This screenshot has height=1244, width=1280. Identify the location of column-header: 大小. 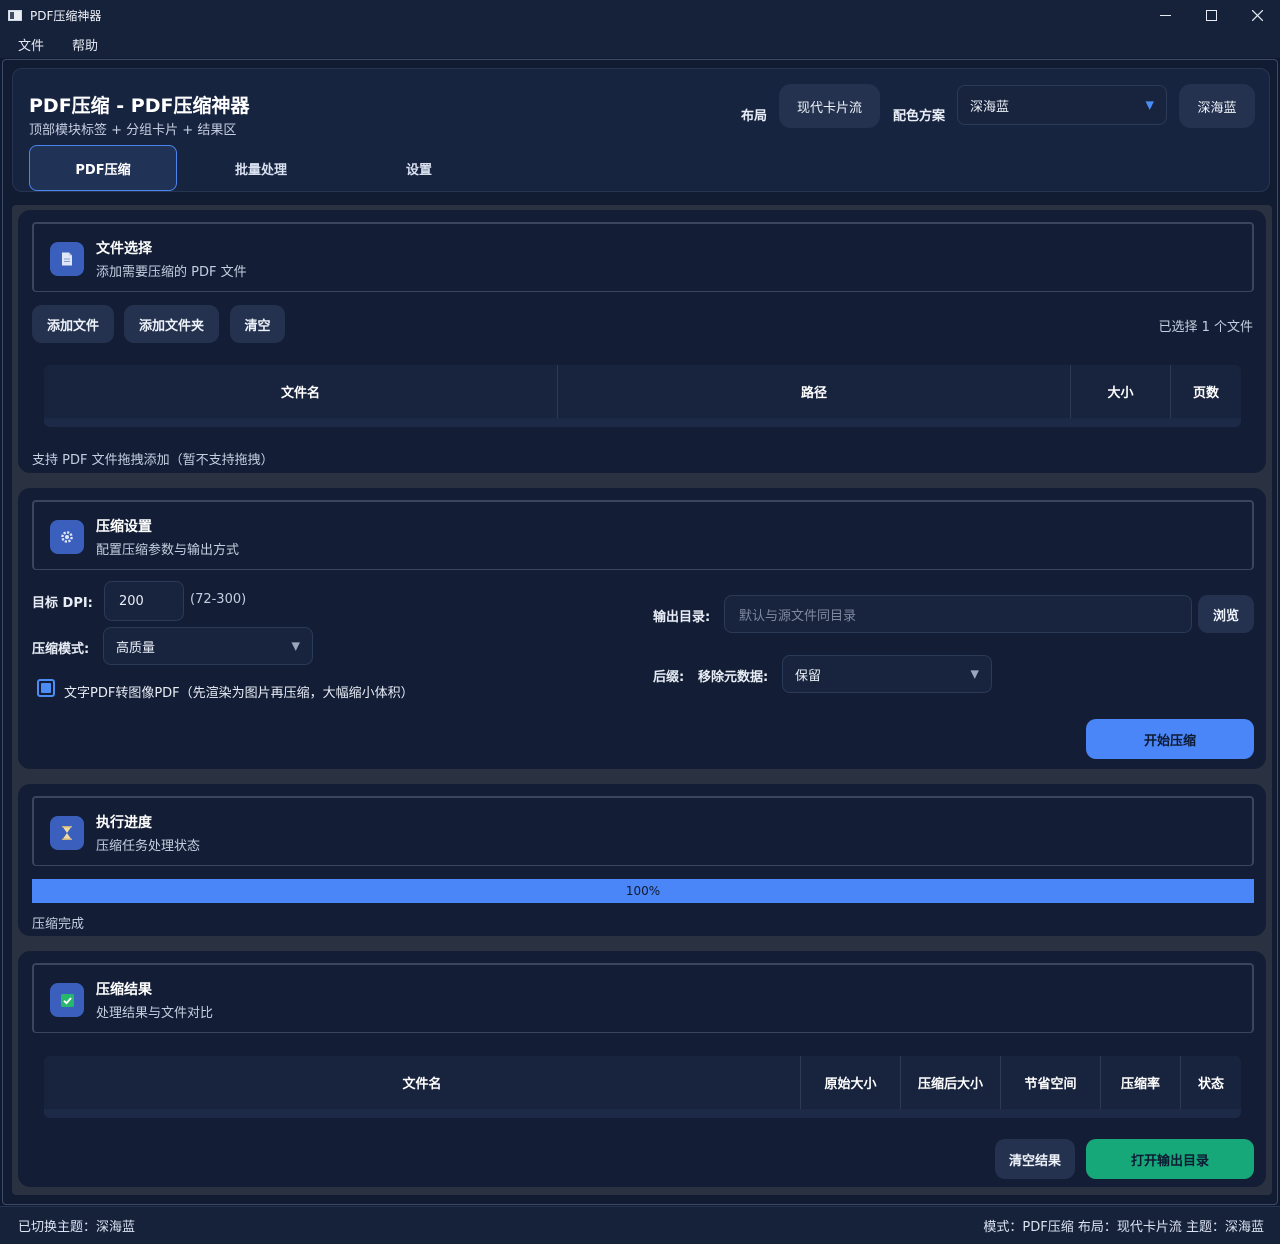
(1121, 391).